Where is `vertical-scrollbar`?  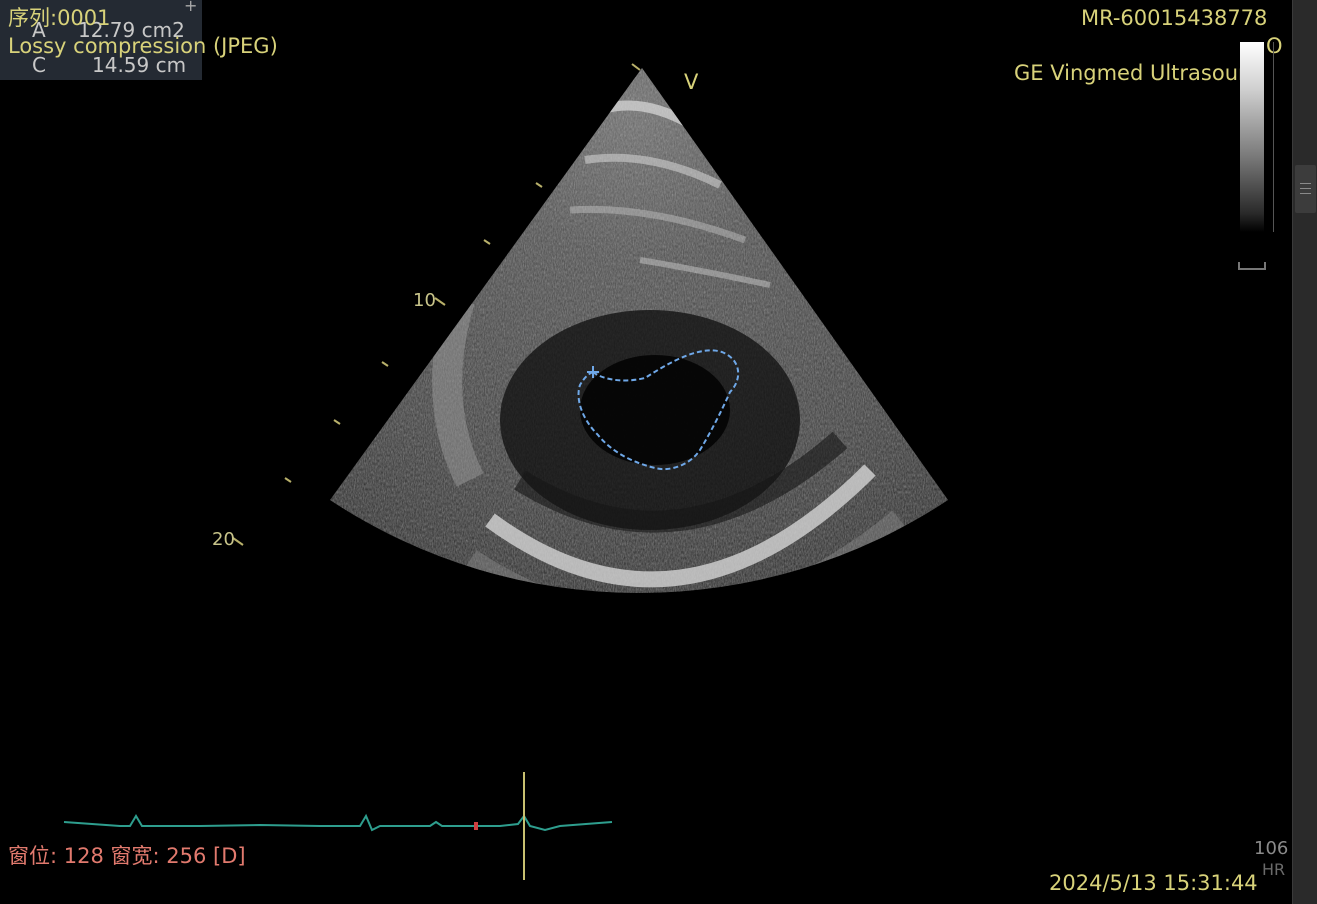
vertical-scrollbar is located at coordinates (1304, 452).